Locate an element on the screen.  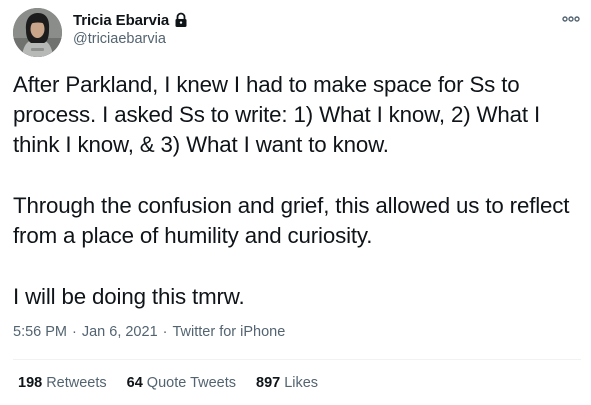
tweet-time: 5:56 PM is located at coordinates (40, 332).